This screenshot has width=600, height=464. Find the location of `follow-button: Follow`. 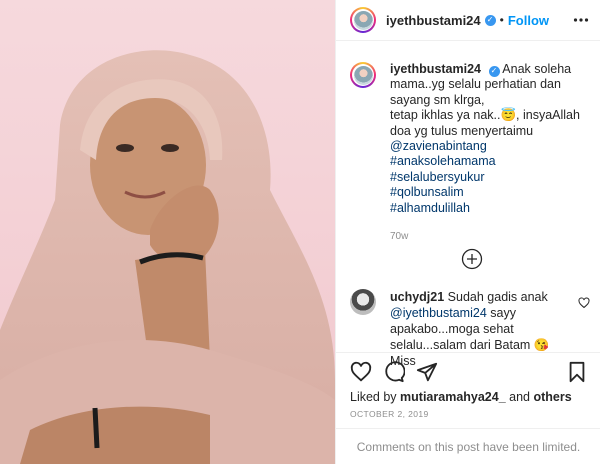

follow-button: Follow is located at coordinates (528, 20).